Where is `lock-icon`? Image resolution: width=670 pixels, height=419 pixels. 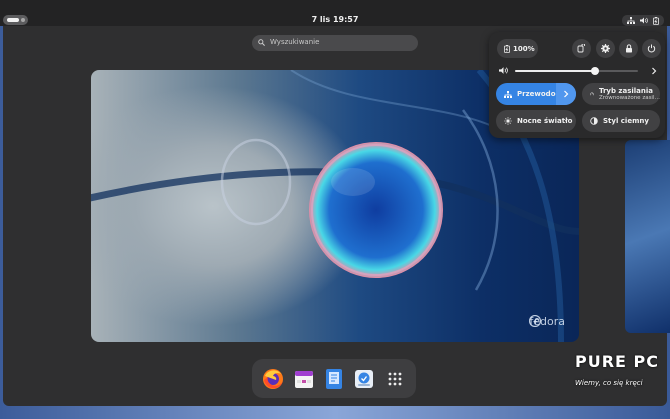
lock-icon is located at coordinates (628, 48).